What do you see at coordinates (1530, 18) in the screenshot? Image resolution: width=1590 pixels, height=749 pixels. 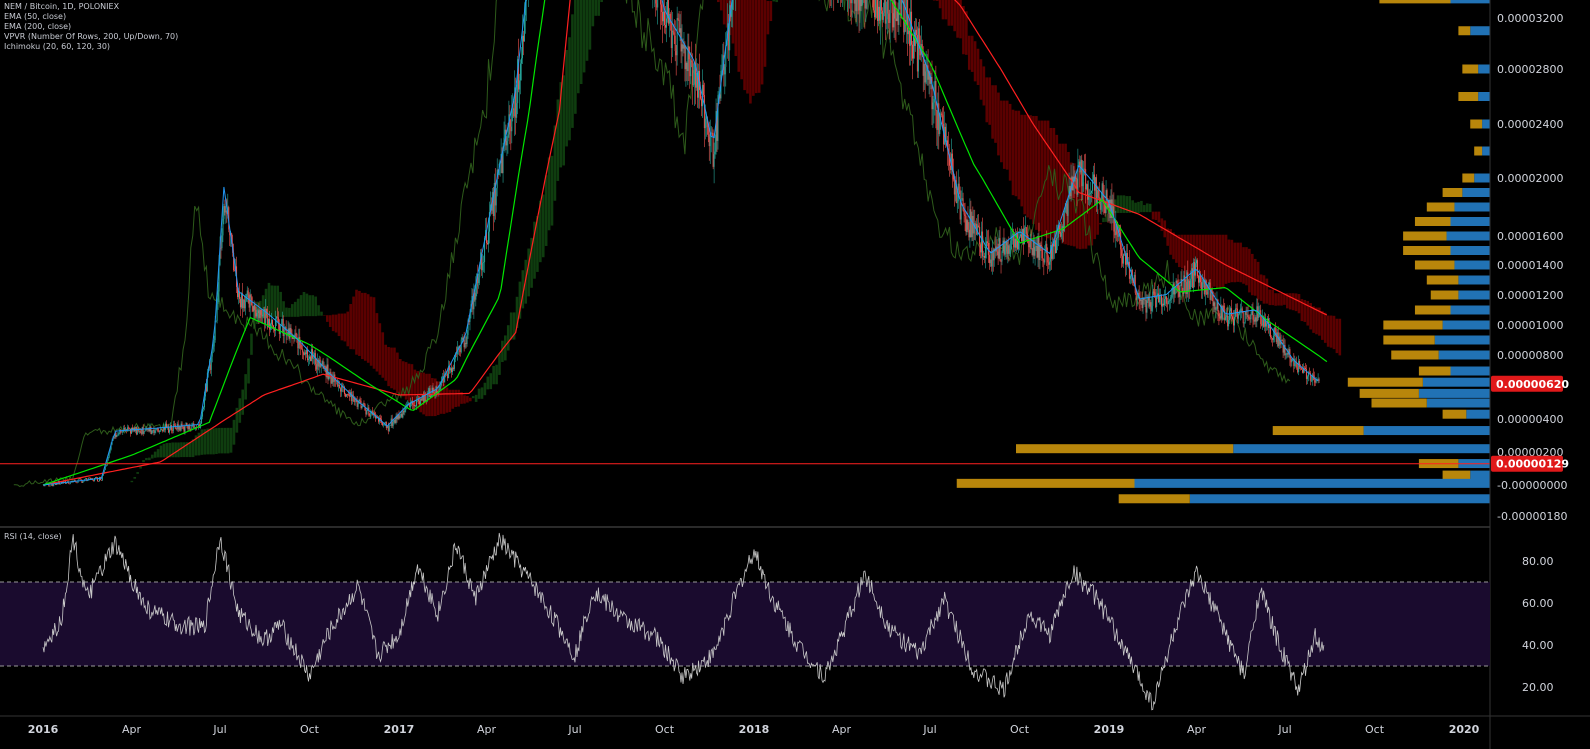 I see `price-tick-label: 0.00003200` at bounding box center [1530, 18].